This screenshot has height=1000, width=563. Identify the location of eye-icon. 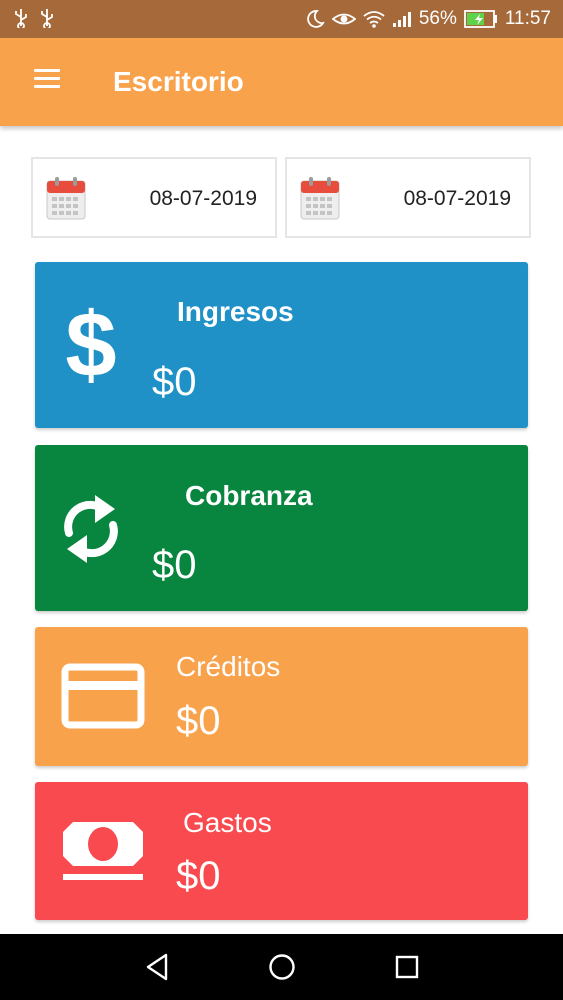
(343, 19).